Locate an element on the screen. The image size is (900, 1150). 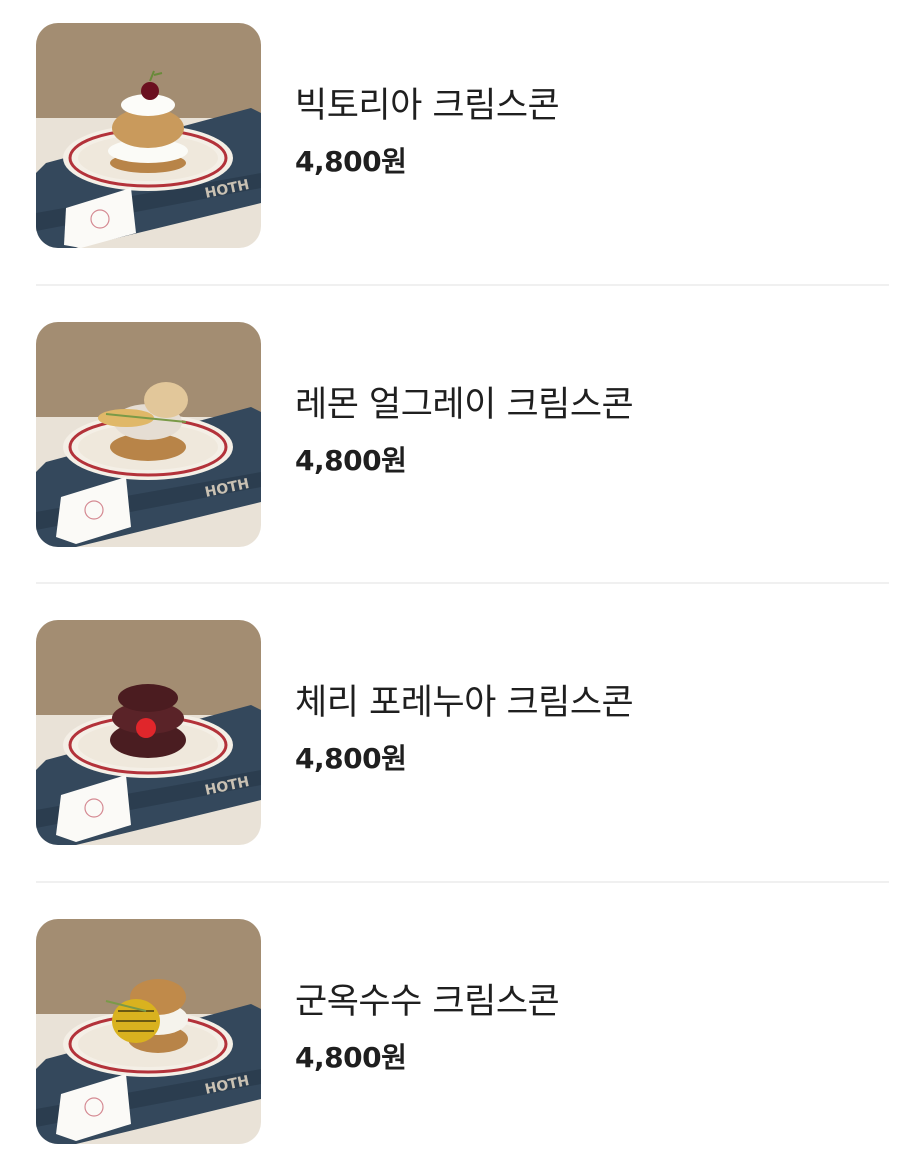
item-name: 레몬 얼그레이 크림스콘 is located at coordinates (464, 405).